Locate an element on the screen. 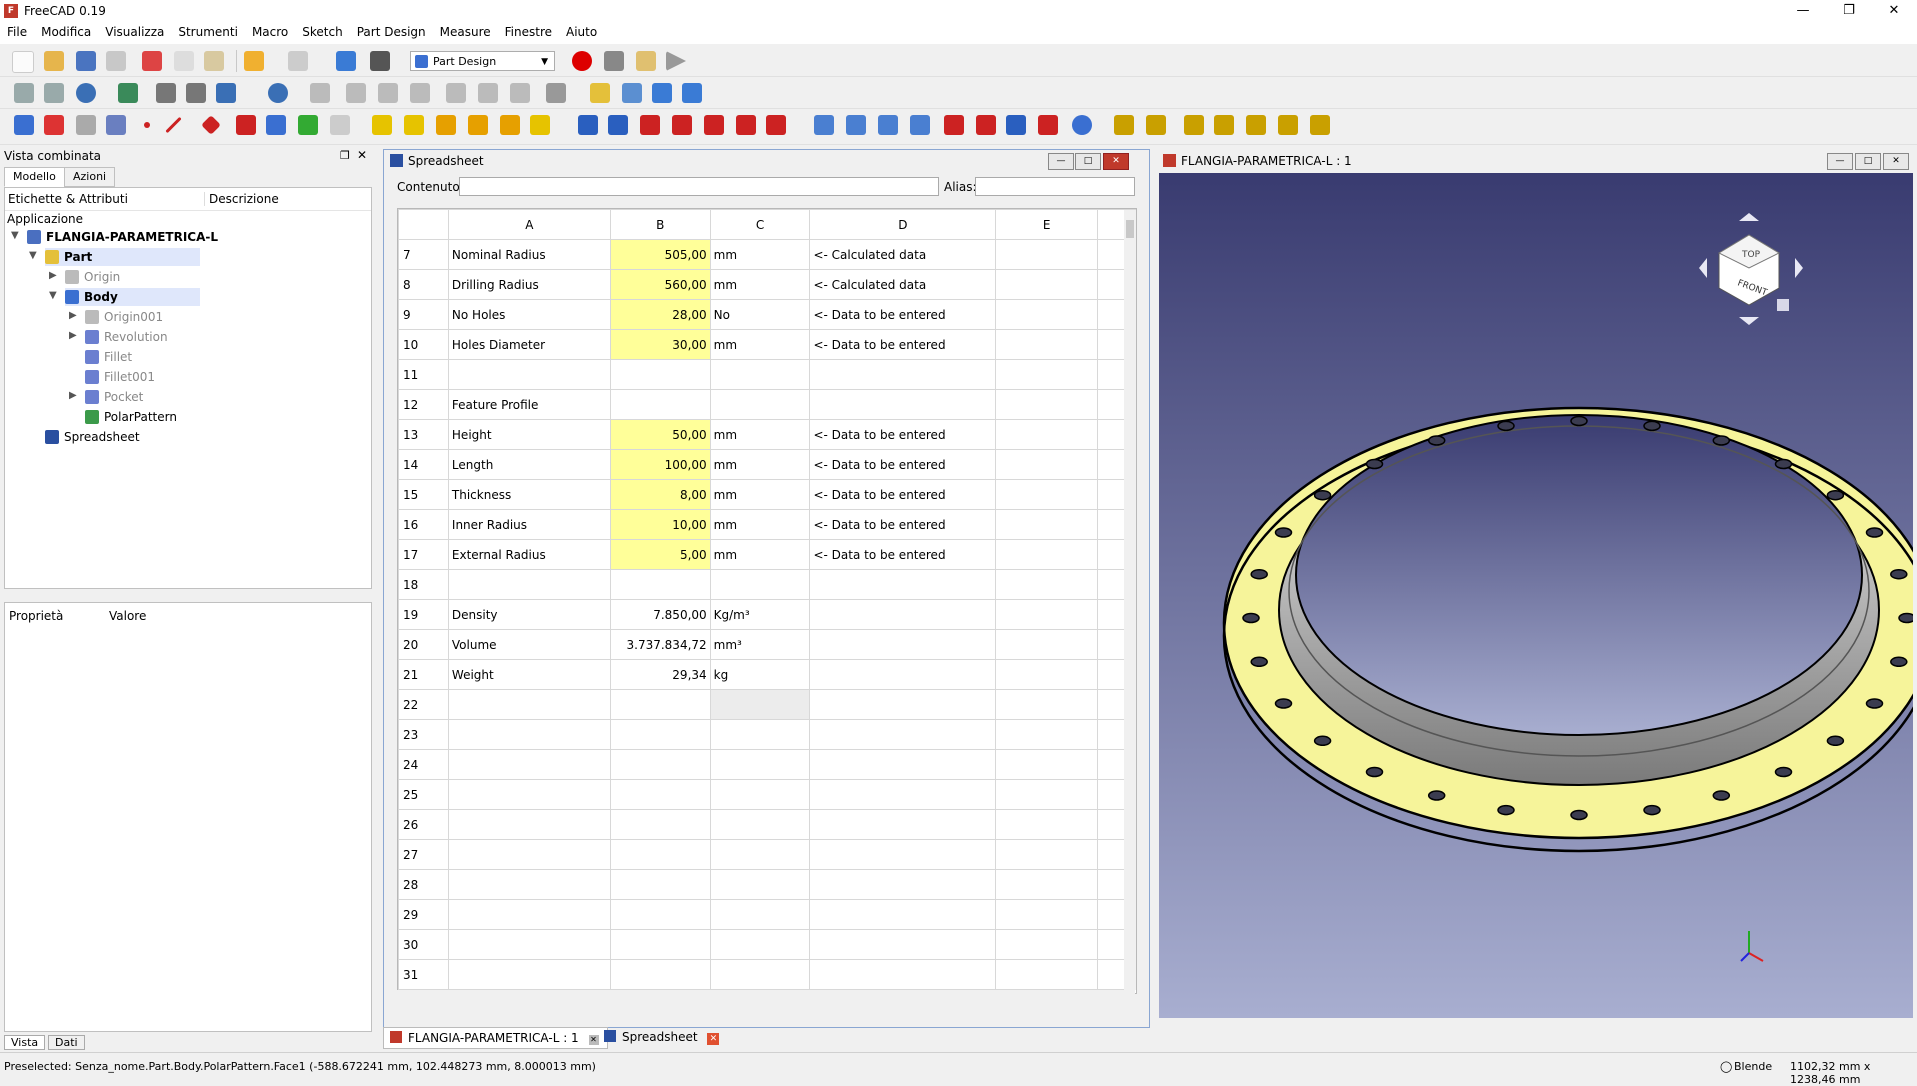  row-header: 30 is located at coordinates (423, 944).